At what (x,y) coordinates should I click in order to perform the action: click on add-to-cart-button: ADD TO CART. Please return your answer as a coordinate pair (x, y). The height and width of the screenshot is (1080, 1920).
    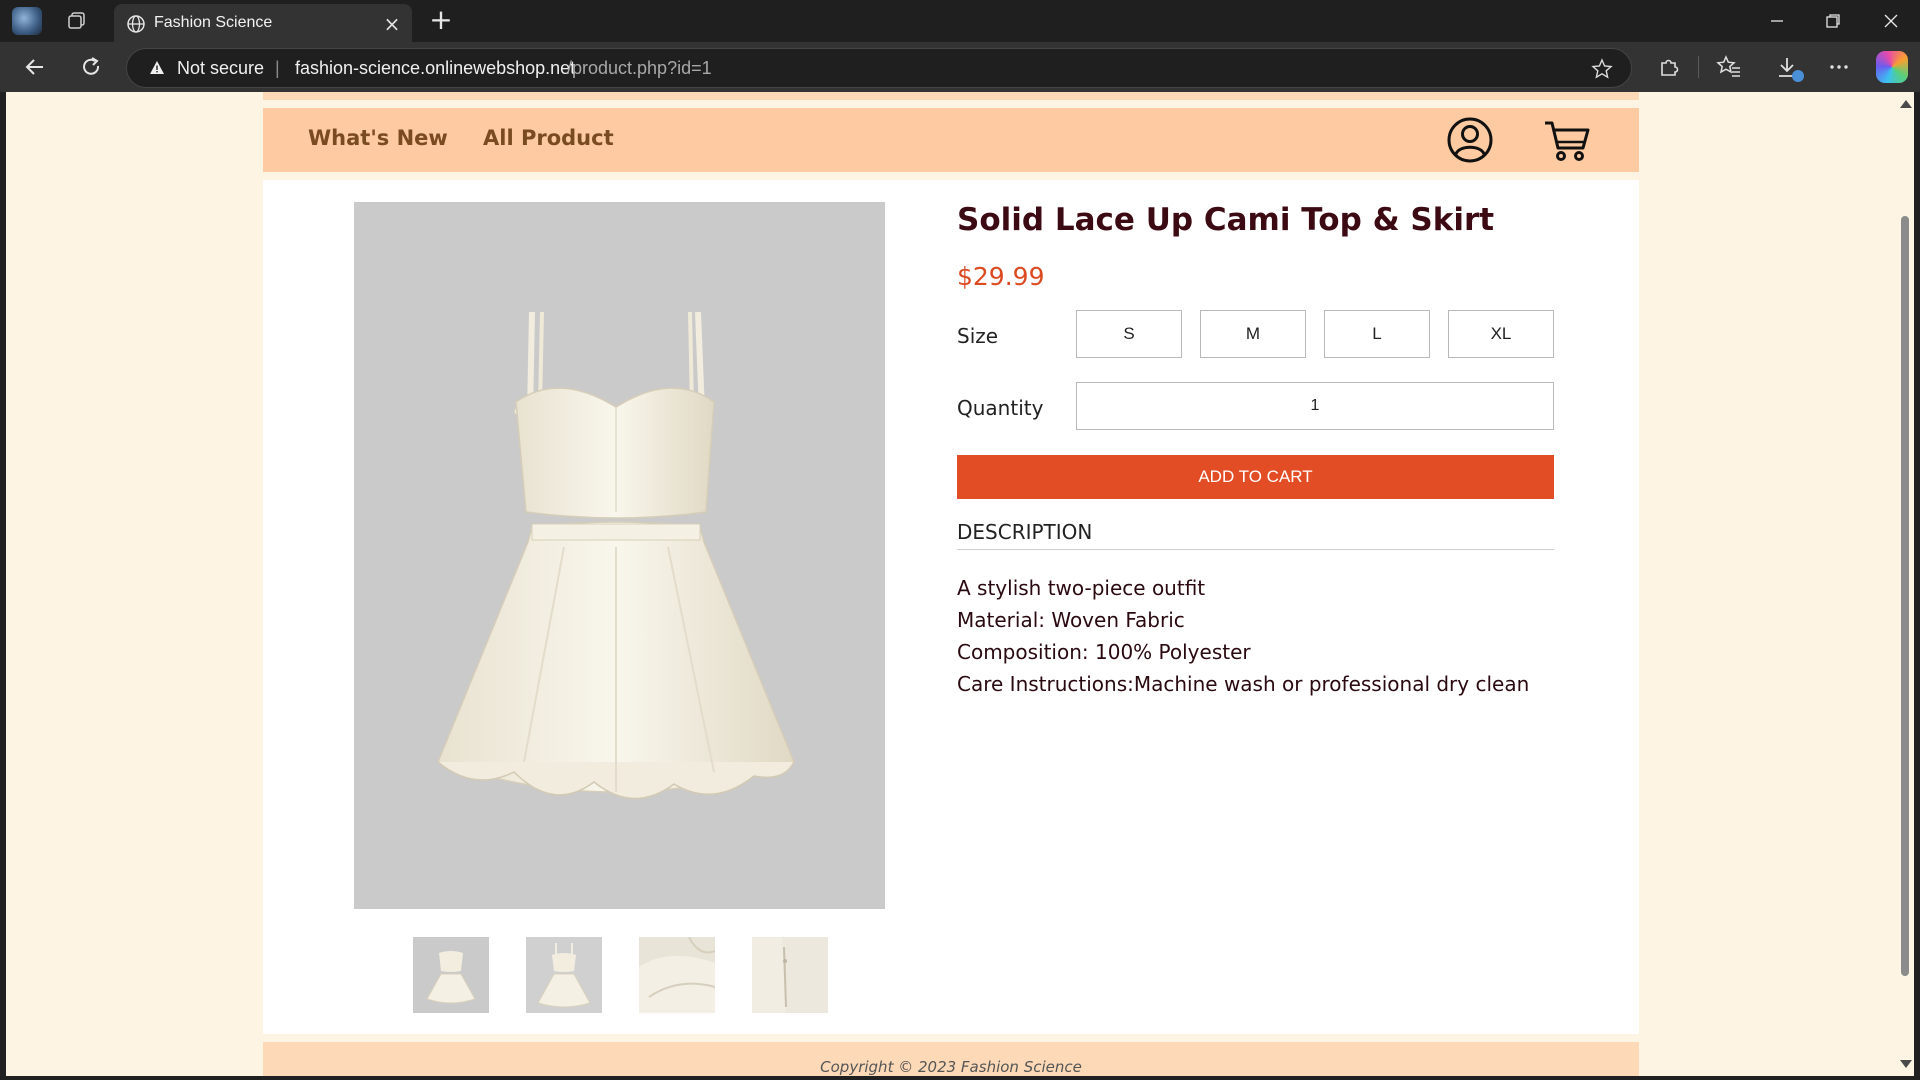
    Looking at the image, I should click on (1255, 477).